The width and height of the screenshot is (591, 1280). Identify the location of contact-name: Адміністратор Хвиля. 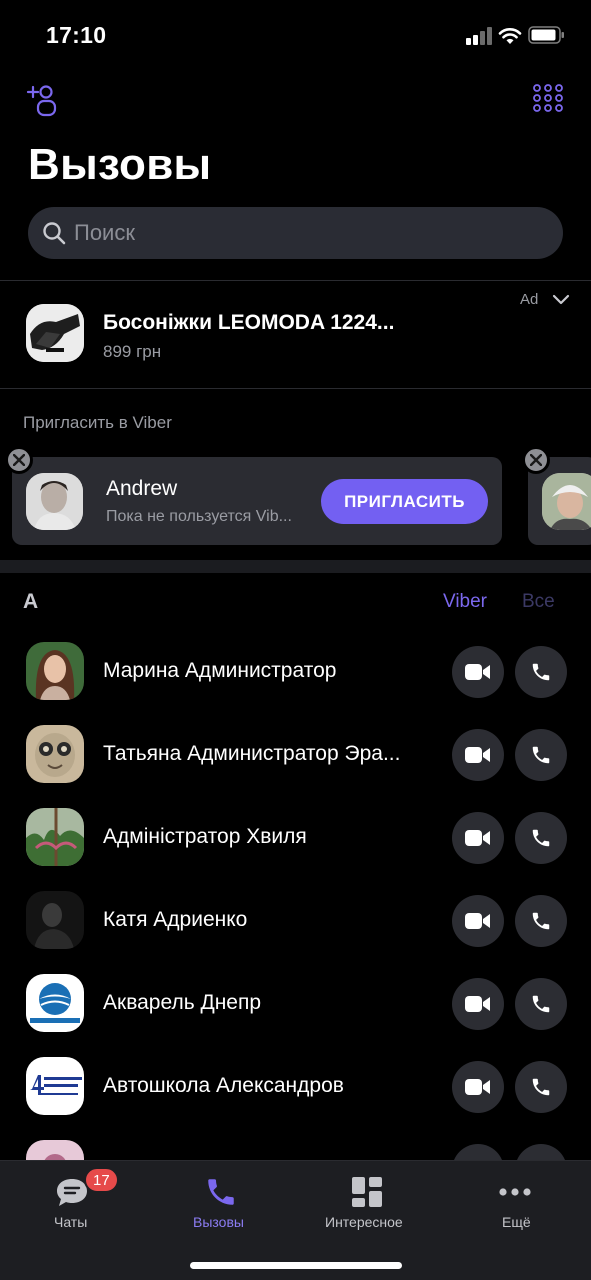
(205, 836).